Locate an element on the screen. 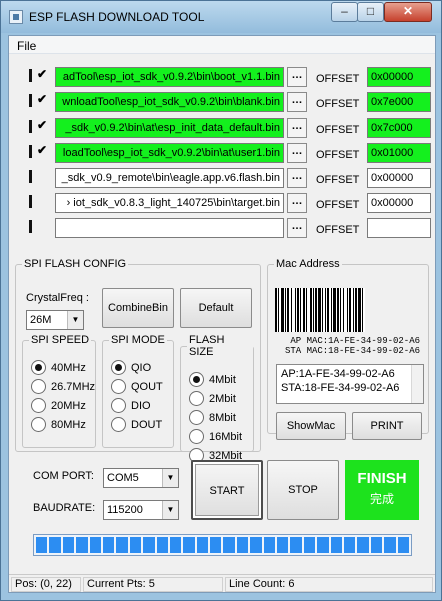 This screenshot has width=442, height=601. baudrate-select: 115200 ▼ is located at coordinates (141, 510).